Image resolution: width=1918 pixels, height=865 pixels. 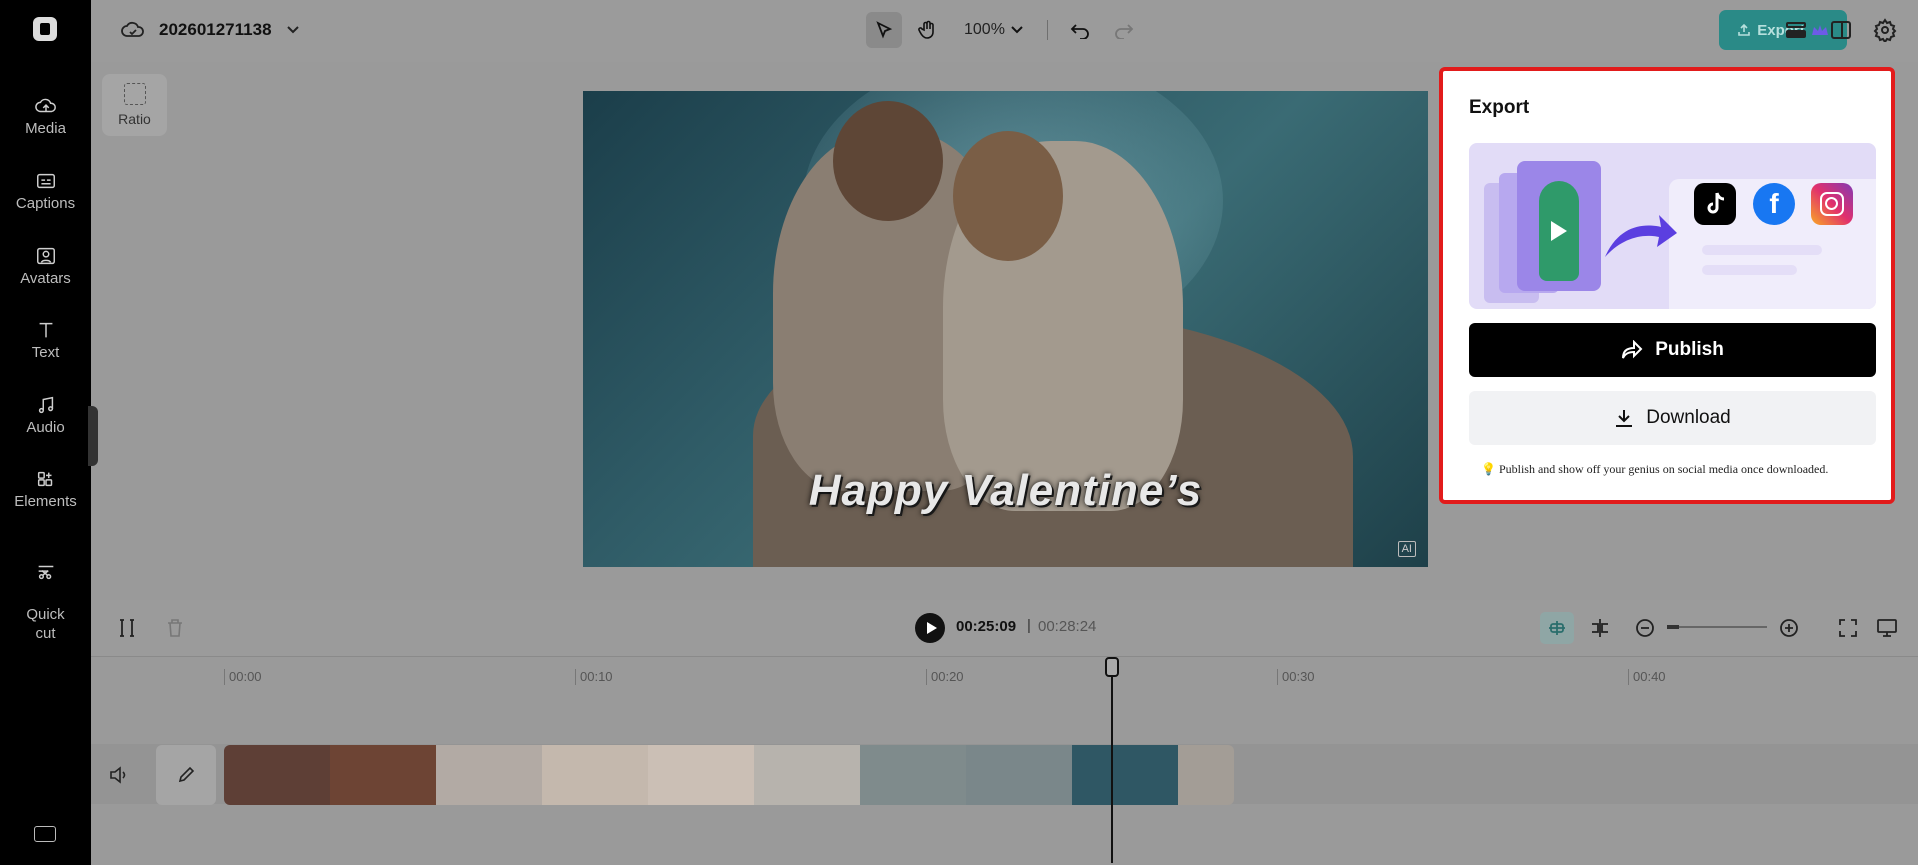 I want to click on facebook-icon: f, so click(x=1774, y=204).